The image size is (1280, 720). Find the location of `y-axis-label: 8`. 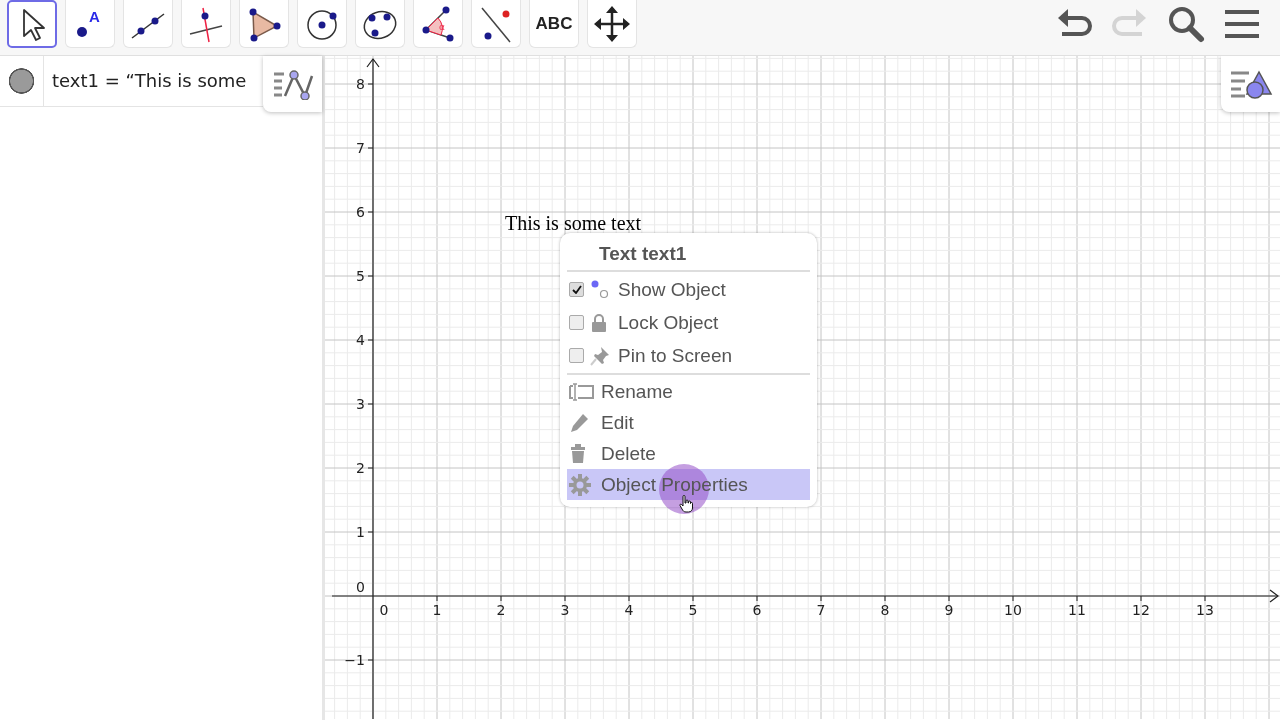

y-axis-label: 8 is located at coordinates (360, 84).